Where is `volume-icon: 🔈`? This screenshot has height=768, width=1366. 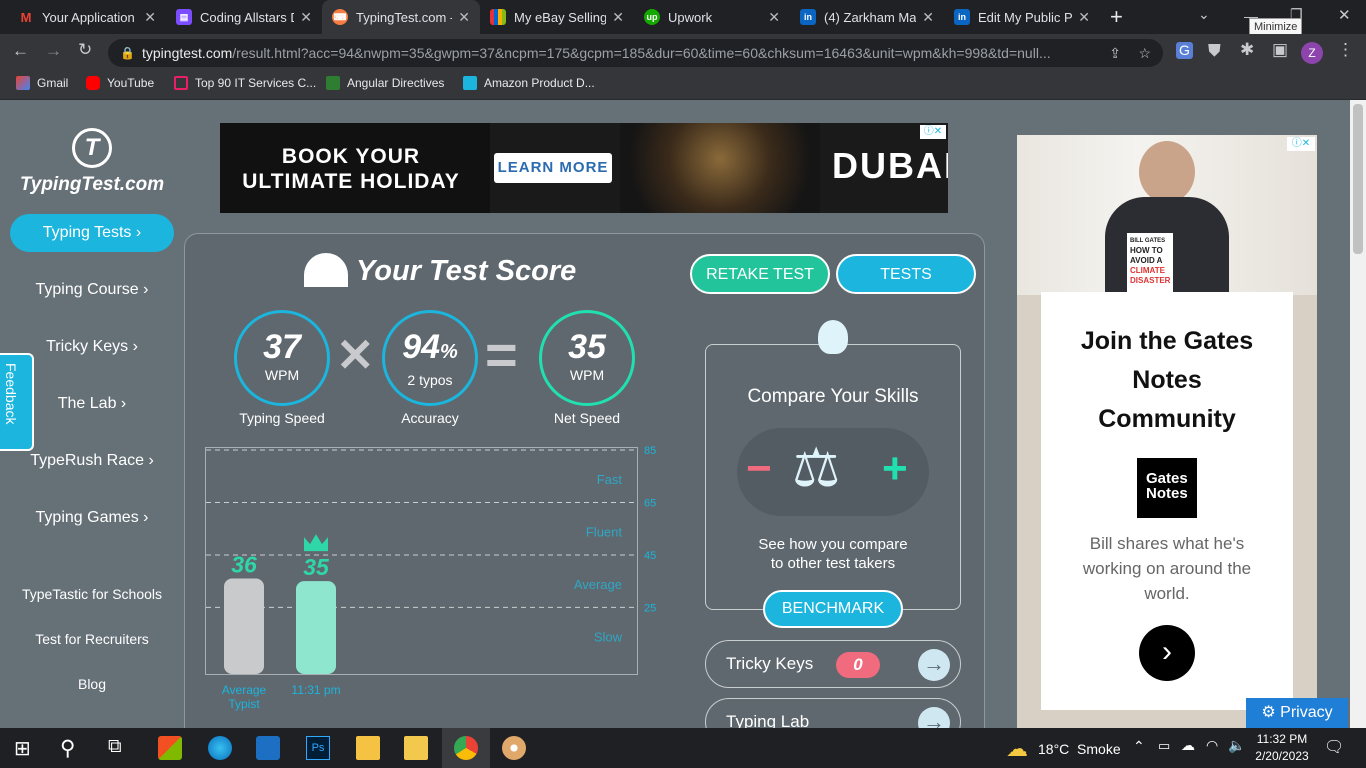 volume-icon: 🔈 is located at coordinates (1236, 745).